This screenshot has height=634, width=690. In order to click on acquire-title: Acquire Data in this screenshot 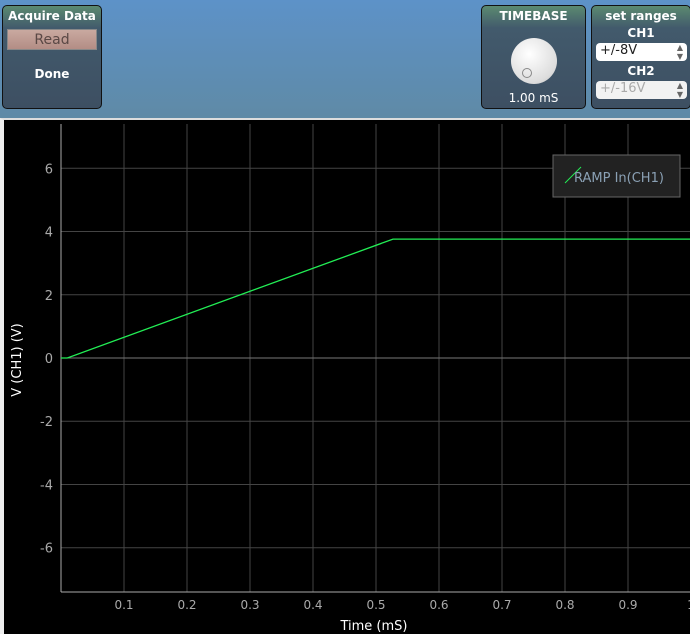, I will do `click(52, 16)`.